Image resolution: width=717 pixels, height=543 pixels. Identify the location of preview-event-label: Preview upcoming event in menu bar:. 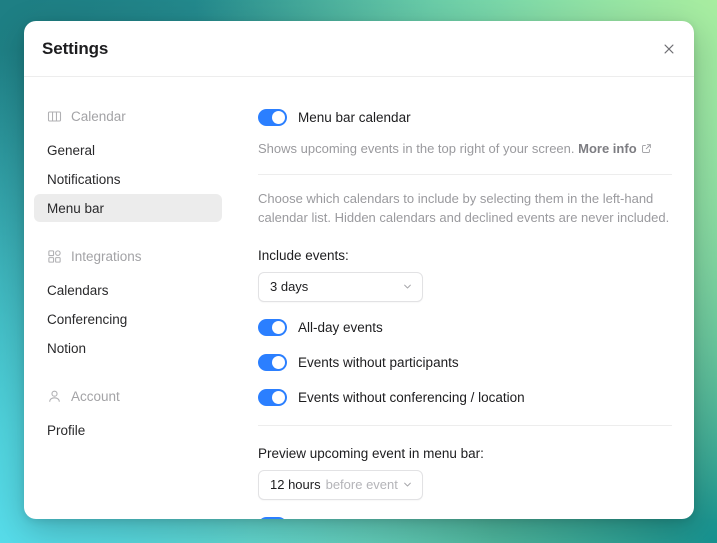
(371, 453).